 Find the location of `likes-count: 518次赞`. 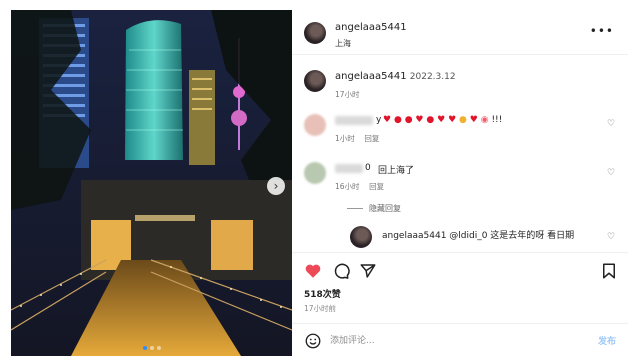

likes-count: 518次赞 is located at coordinates (322, 293).